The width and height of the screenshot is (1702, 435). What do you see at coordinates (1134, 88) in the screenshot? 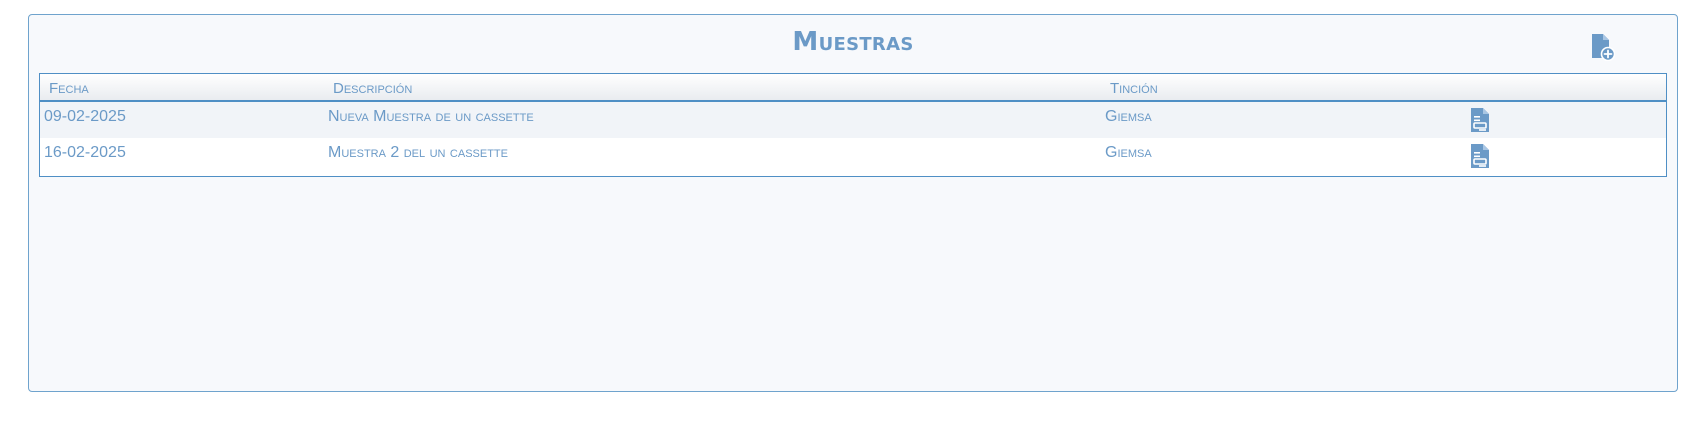
I see `column-header-tincion: Tinción` at bounding box center [1134, 88].